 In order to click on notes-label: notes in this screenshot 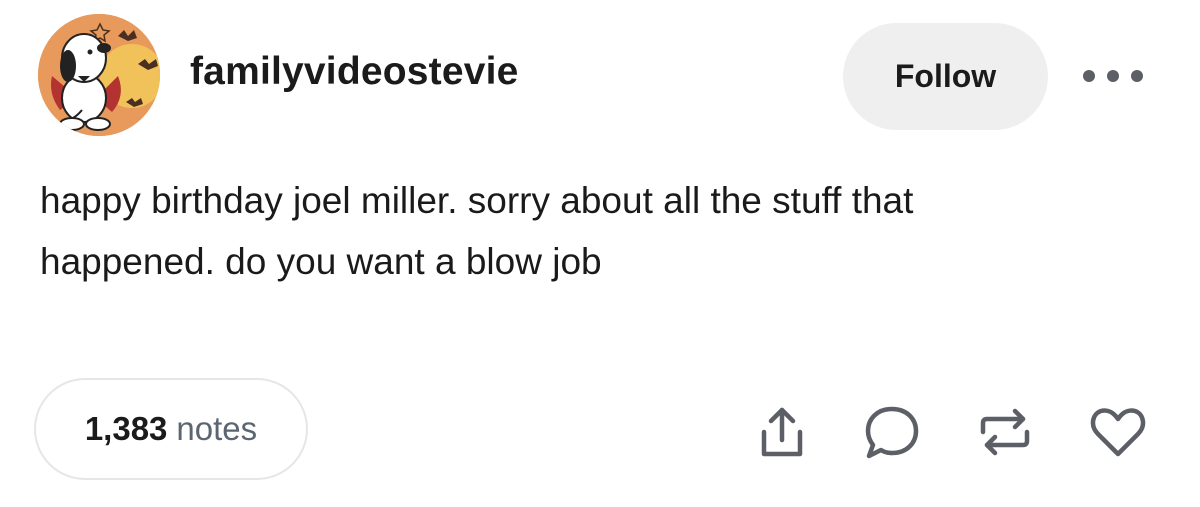, I will do `click(217, 428)`.